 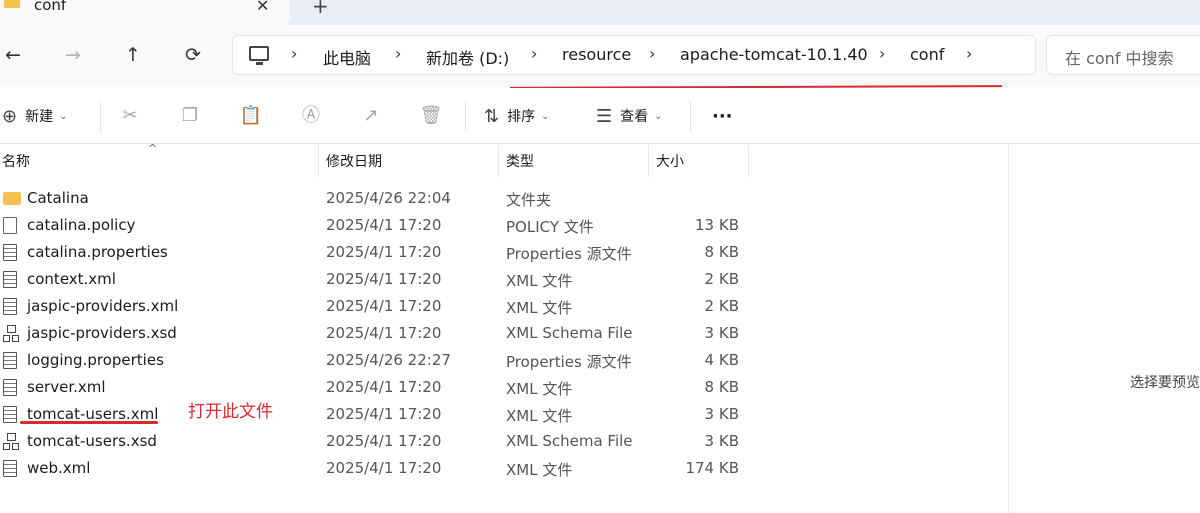 I want to click on tab-conf: conf ✕, so click(x=145, y=12).